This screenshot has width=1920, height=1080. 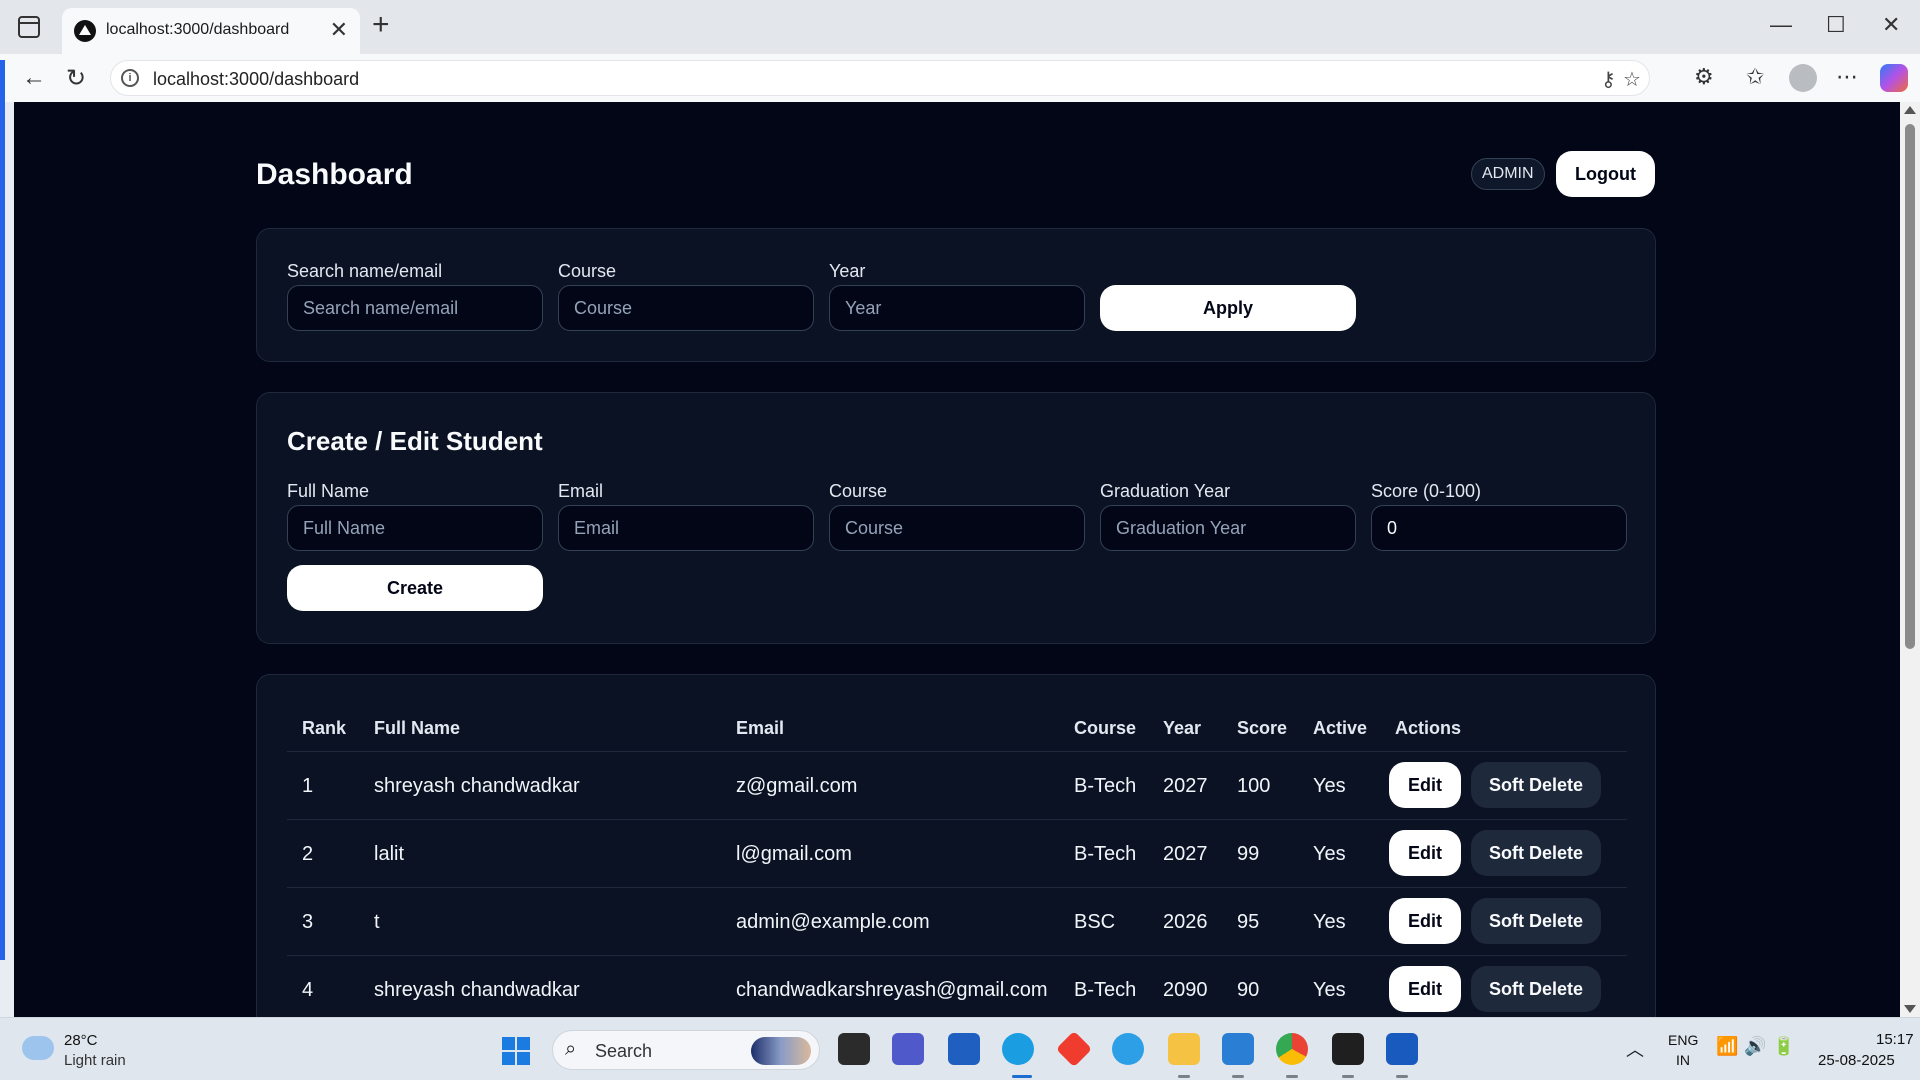 I want to click on course-label: Course, so click(x=858, y=491).